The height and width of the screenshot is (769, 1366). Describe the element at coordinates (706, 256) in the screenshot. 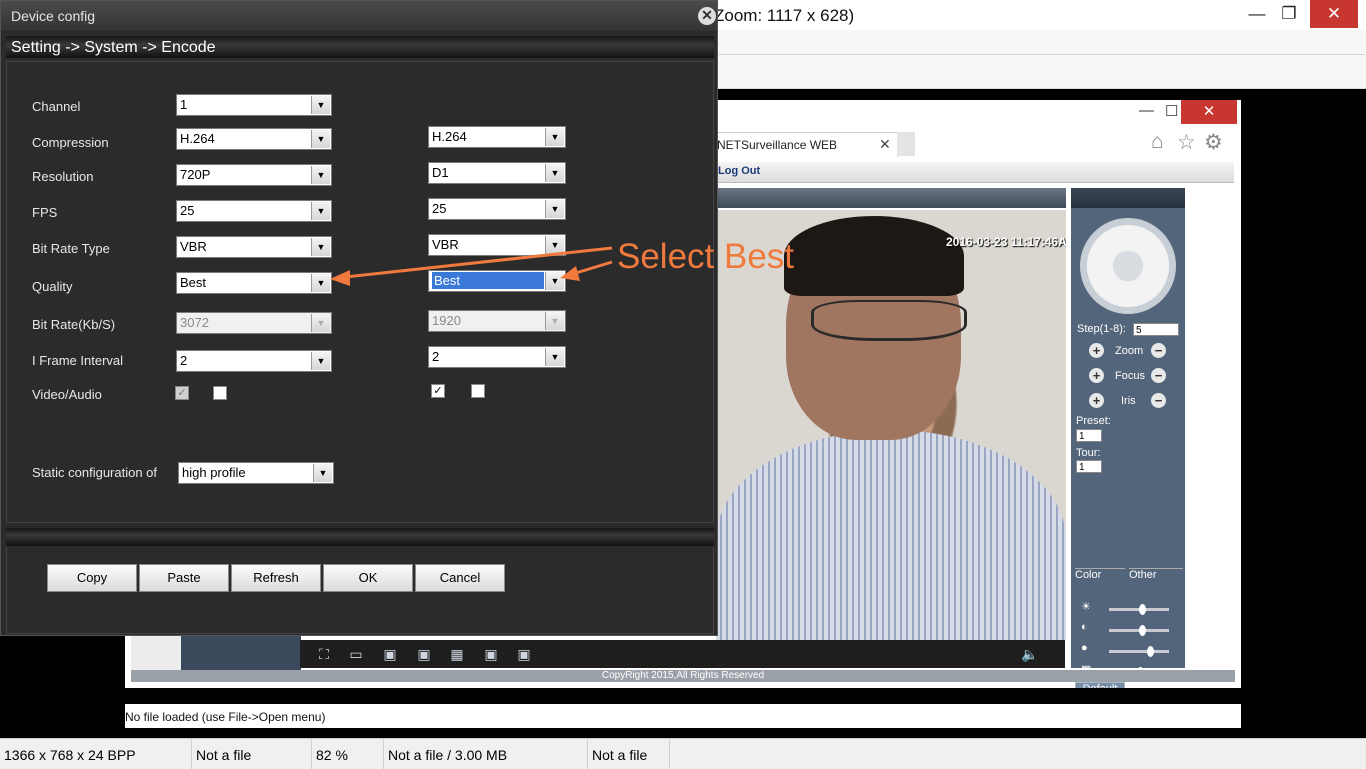

I see `annotation-select-best: Select Best` at that location.